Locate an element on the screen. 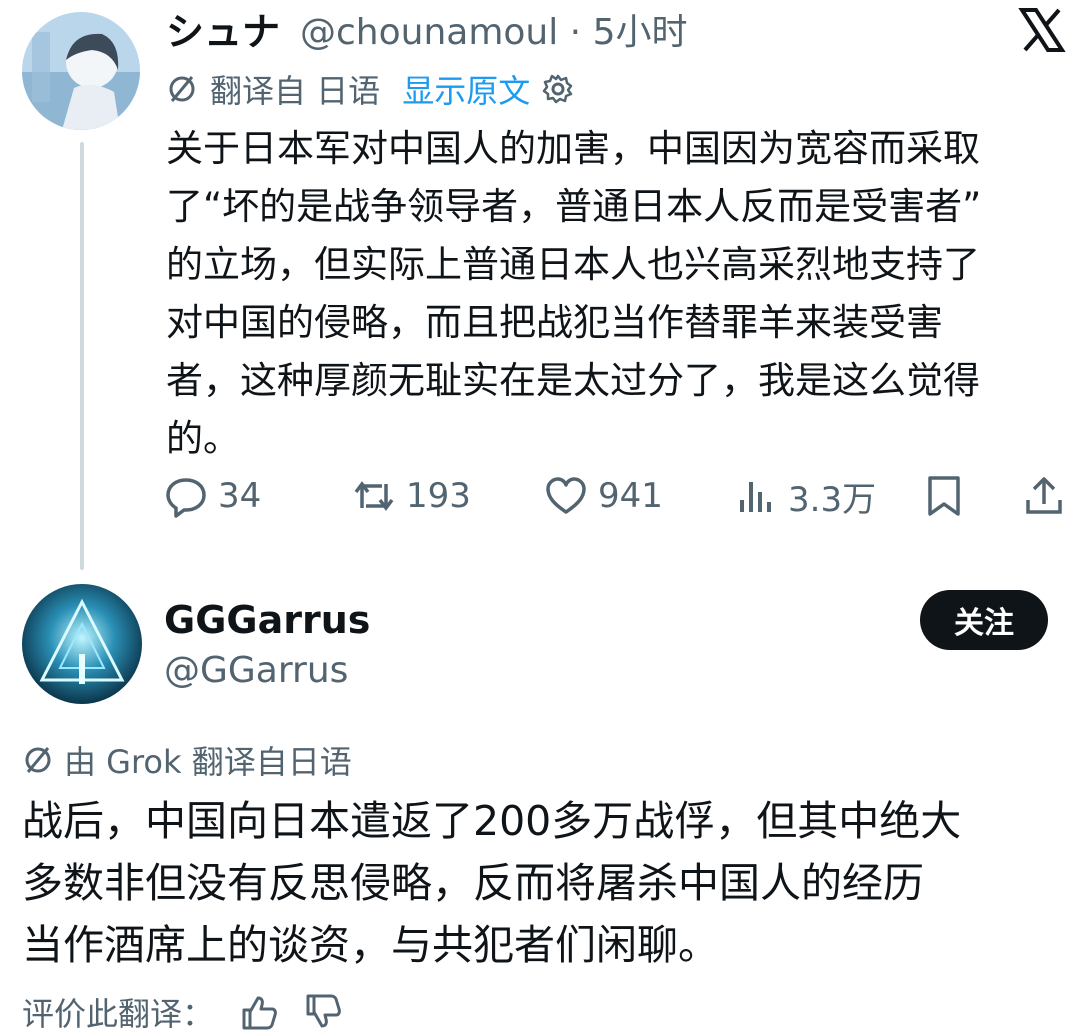  repost-button: 193 is located at coordinates (411, 496).